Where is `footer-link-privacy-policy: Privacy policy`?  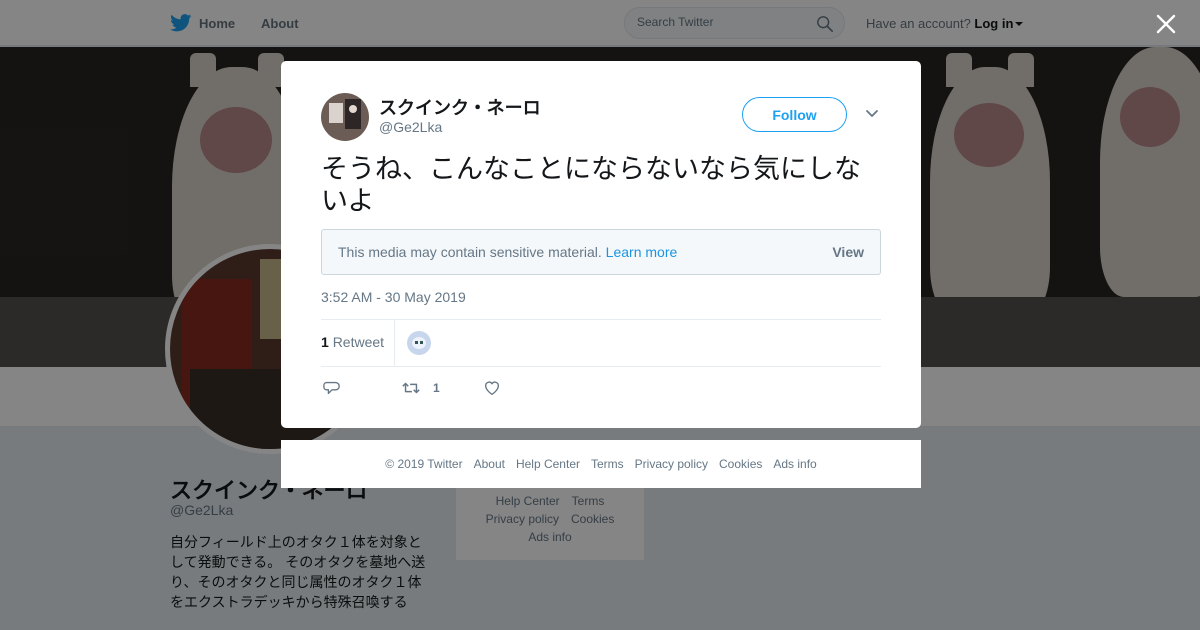 footer-link-privacy-policy: Privacy policy is located at coordinates (671, 464).